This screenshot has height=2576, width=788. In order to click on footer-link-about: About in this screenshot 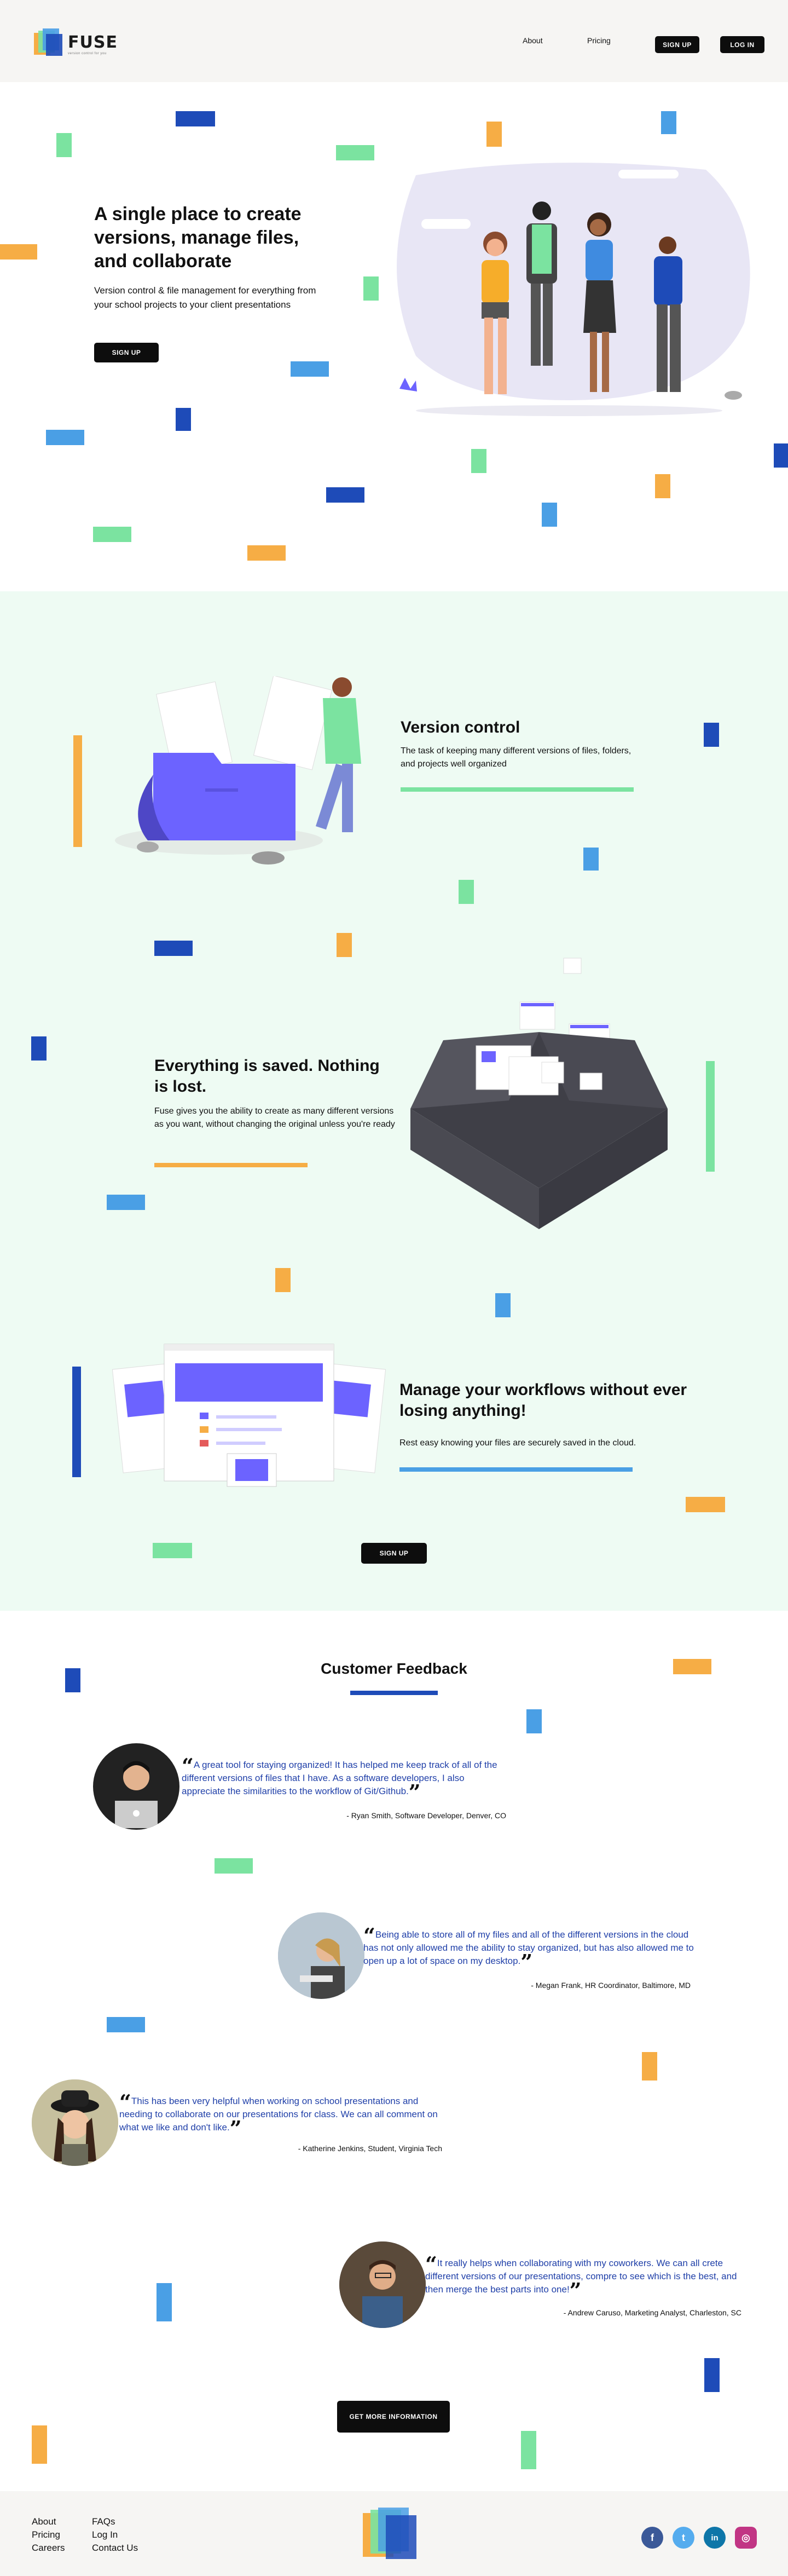, I will do `click(44, 2521)`.